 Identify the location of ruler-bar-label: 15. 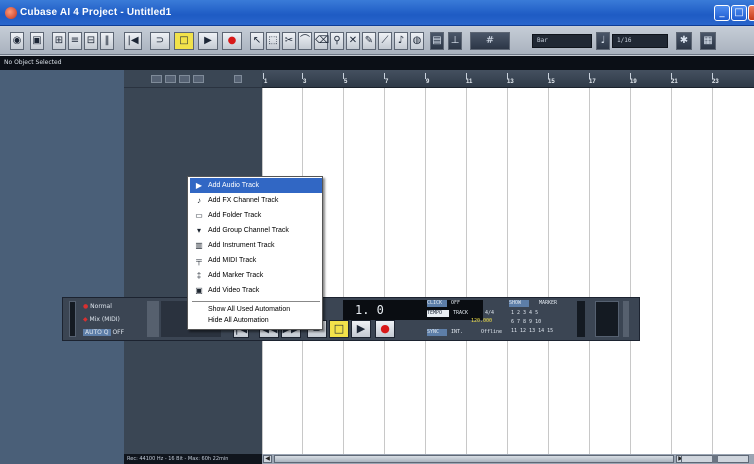
(551, 82).